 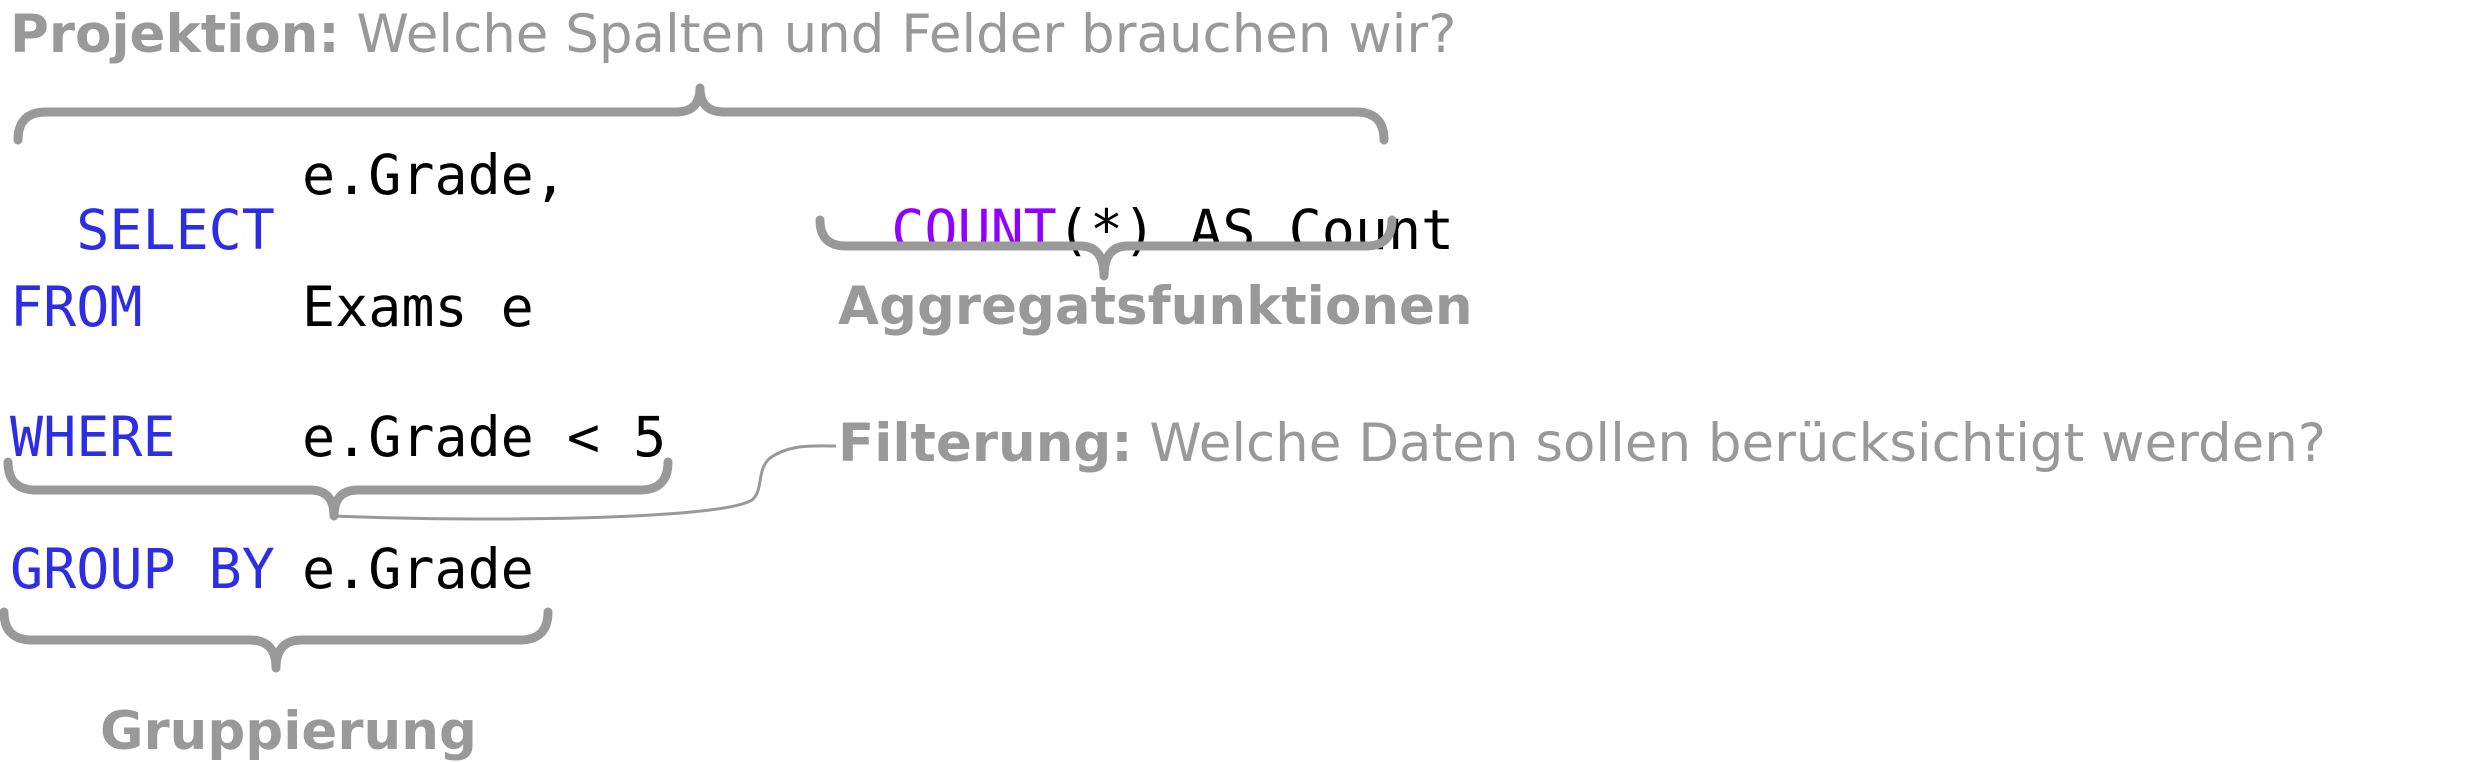 I want to click on projection-brace, so click(x=701, y=114).